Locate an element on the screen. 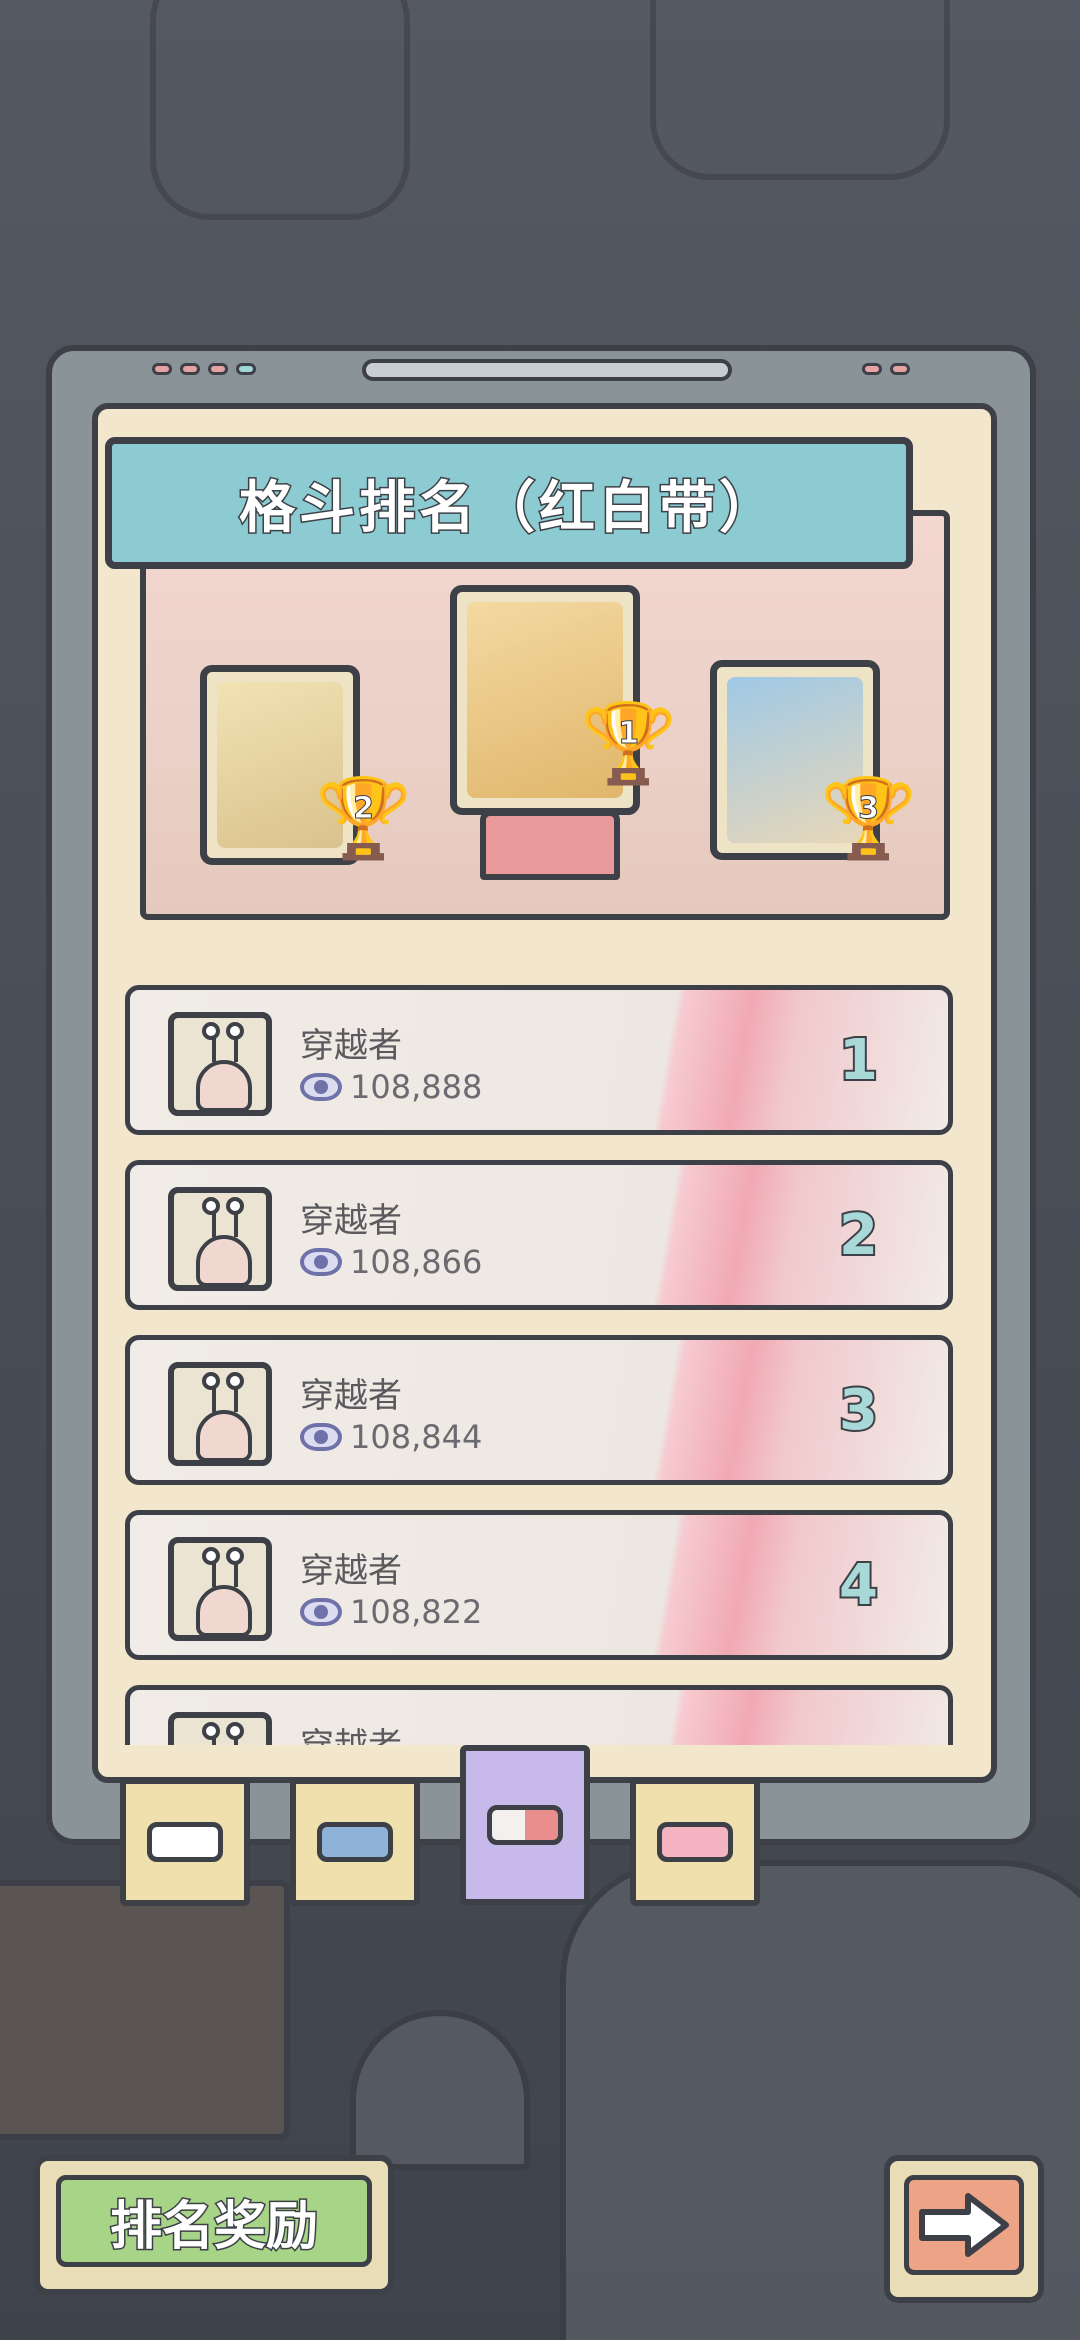 Image resolution: width=1080 pixels, height=2340 pixels. third-place-trophy-icon: 🏆 3 is located at coordinates (869, 819).